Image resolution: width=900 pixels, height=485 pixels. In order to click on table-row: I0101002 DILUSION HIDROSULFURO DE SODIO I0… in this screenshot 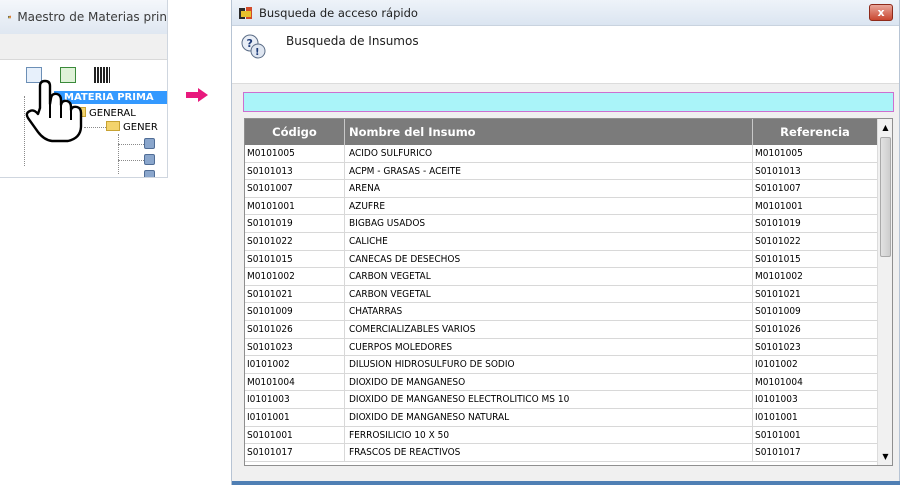, I will do `click(561, 365)`.